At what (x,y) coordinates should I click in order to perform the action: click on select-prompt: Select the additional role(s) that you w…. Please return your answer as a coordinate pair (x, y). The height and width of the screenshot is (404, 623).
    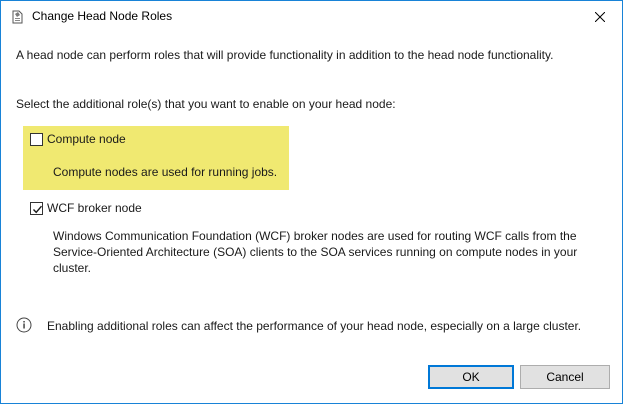
    Looking at the image, I should click on (206, 104).